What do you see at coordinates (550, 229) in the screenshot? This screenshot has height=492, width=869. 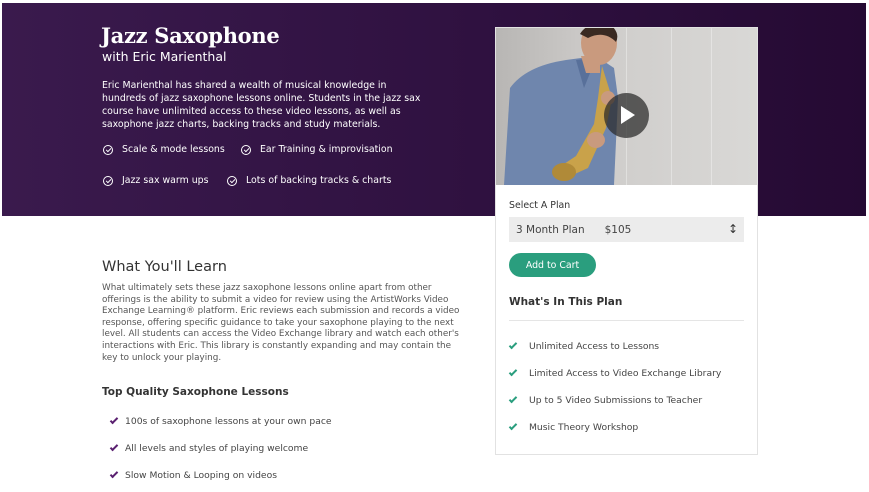 I see `selected-plan-name: 3 Month Plan` at bounding box center [550, 229].